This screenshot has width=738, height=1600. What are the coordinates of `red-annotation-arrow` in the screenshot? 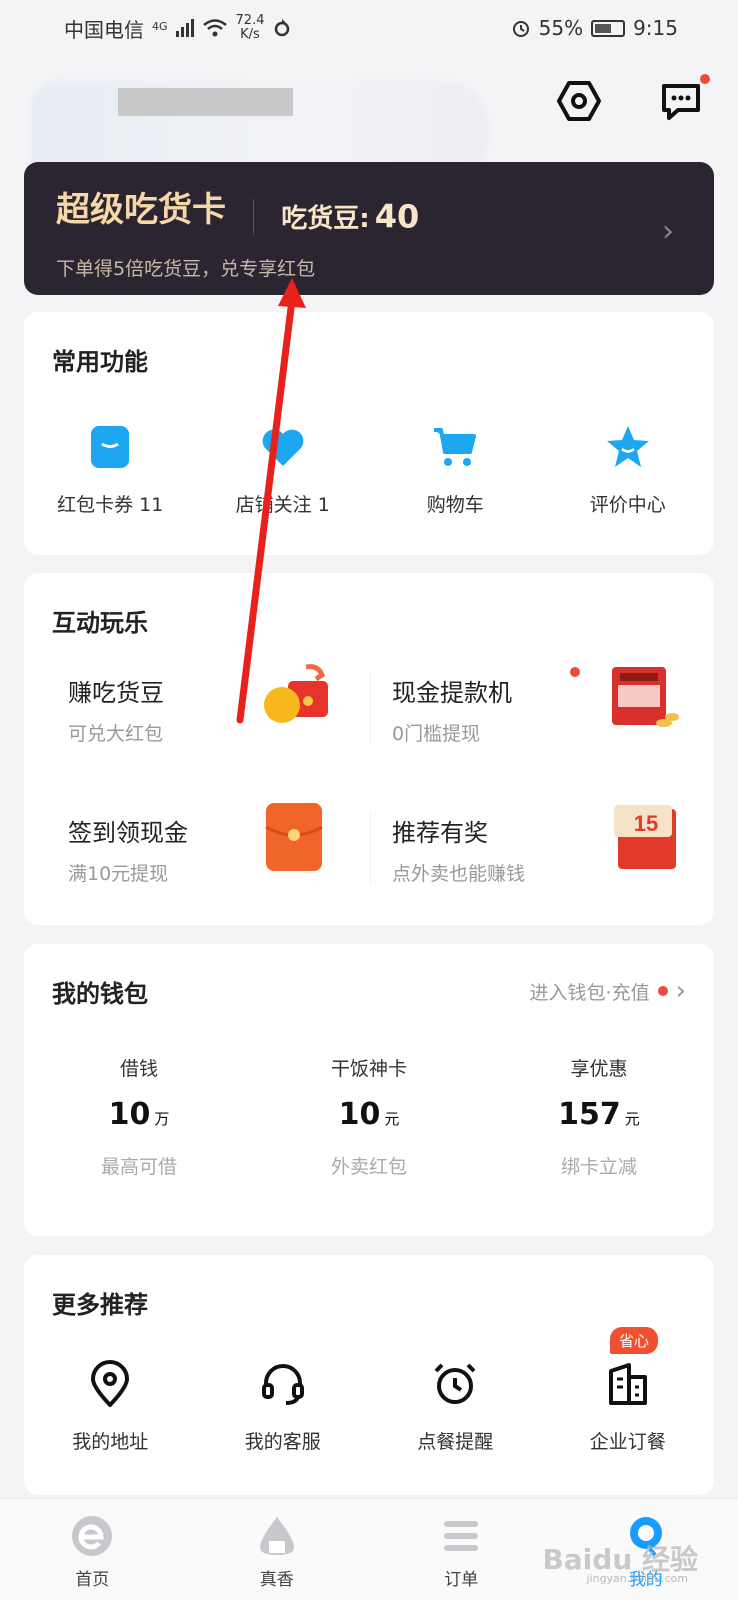 It's located at (271, 501).